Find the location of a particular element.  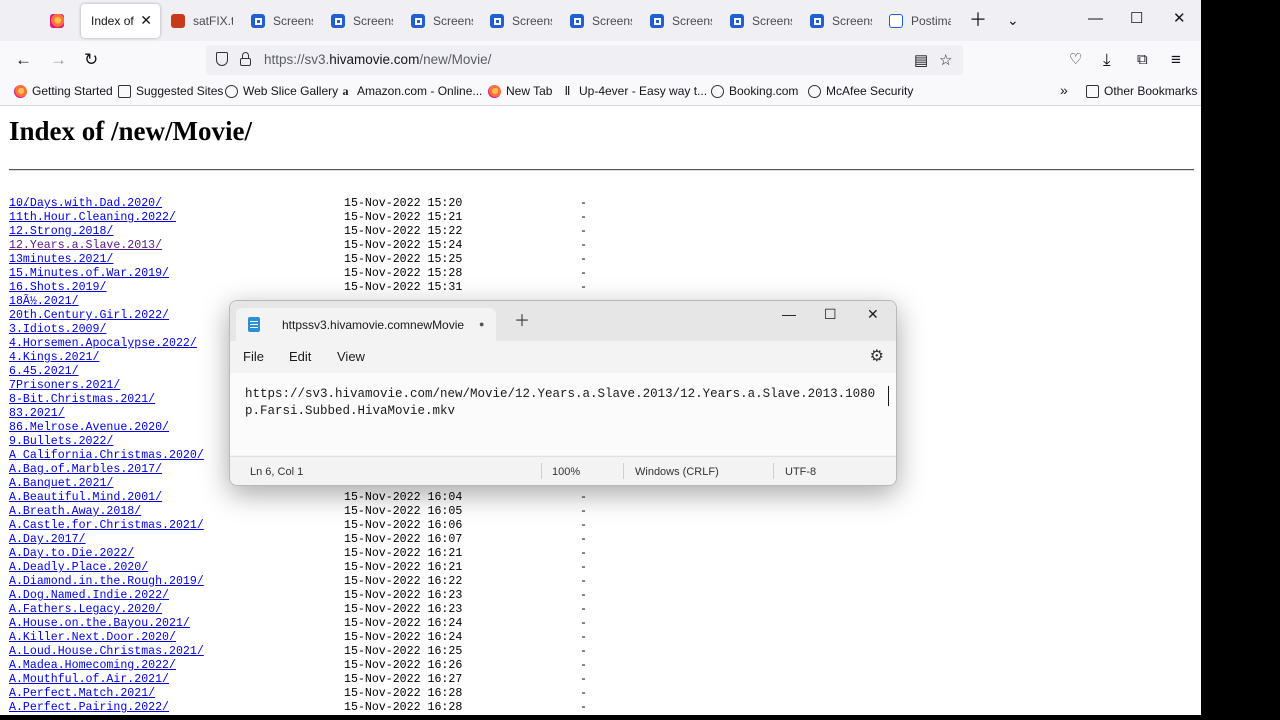

directory-link: A.Mouthful.of.Air.2021/ is located at coordinates (89, 680).